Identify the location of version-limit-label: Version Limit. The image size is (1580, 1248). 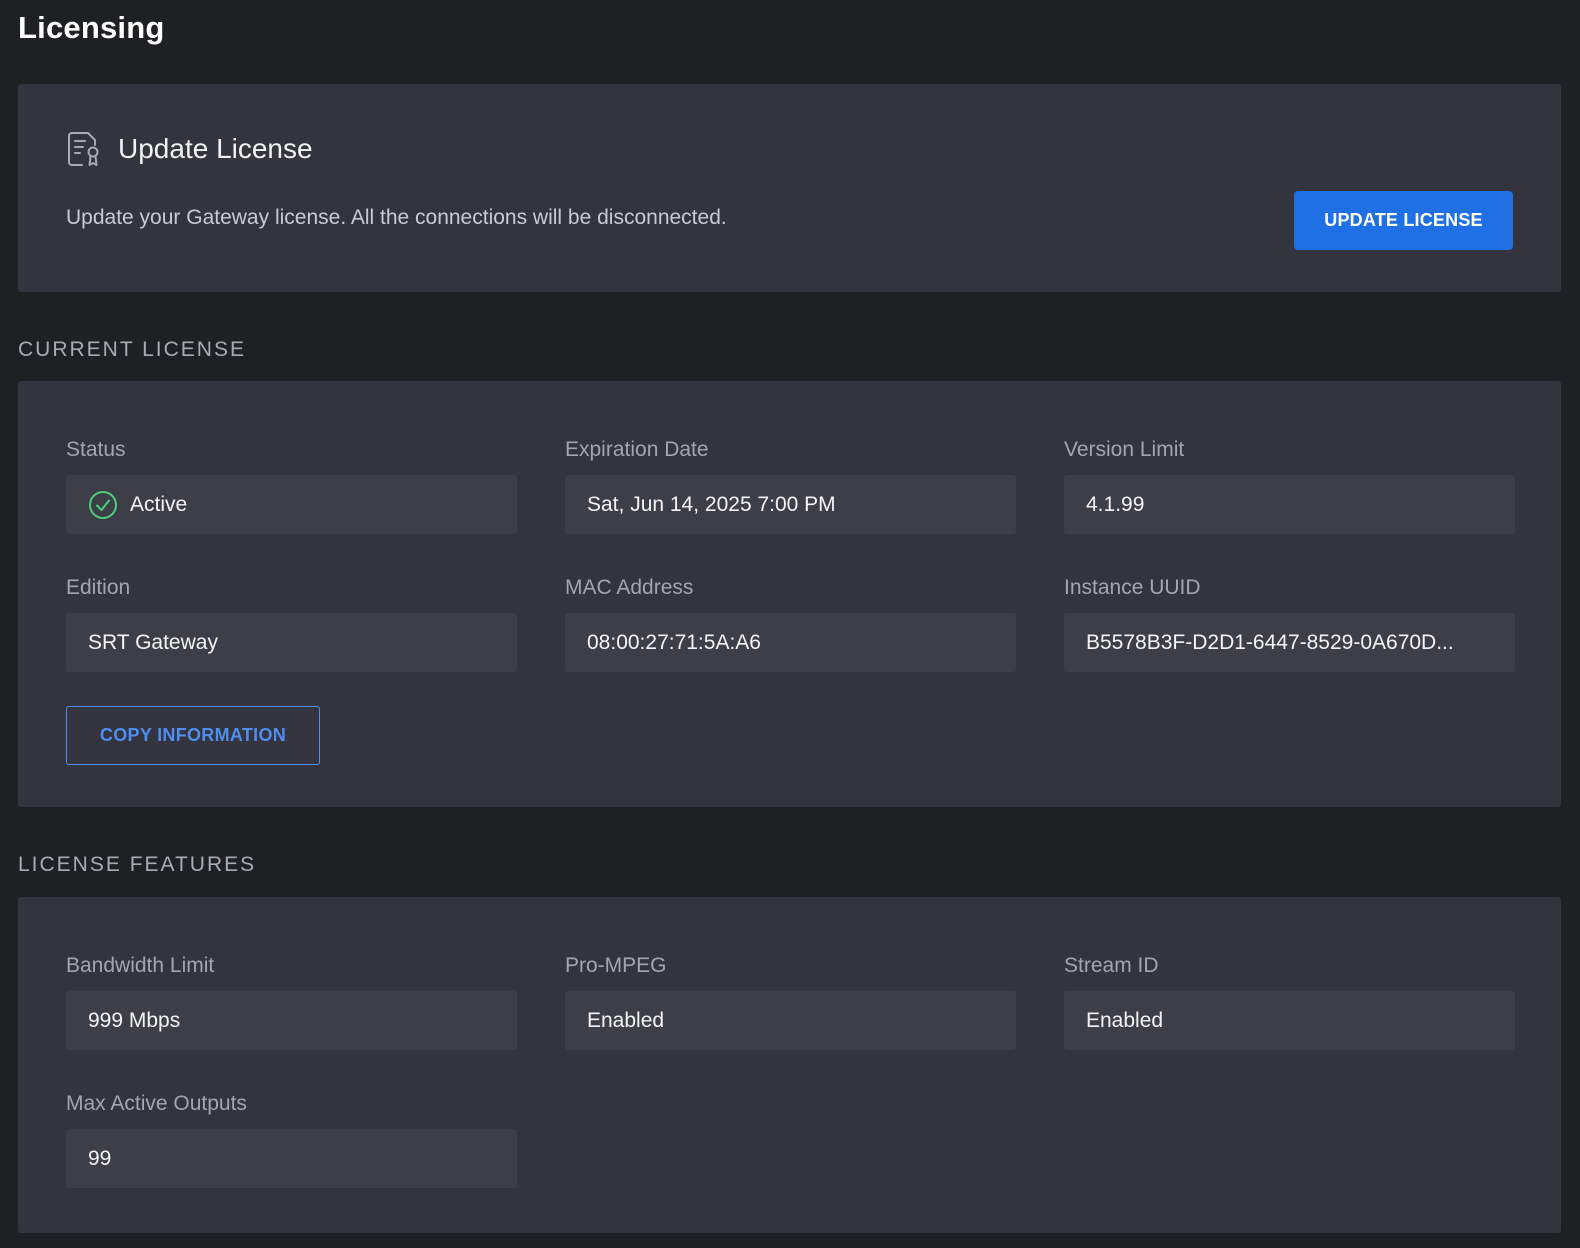
(1124, 449).